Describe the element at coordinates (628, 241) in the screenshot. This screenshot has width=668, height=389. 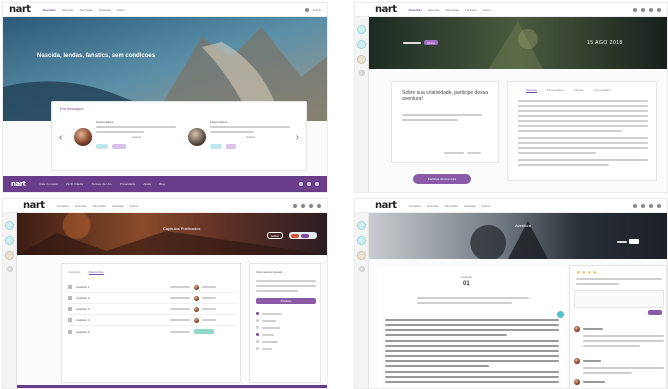
I see `chapter-hero-badge` at that location.